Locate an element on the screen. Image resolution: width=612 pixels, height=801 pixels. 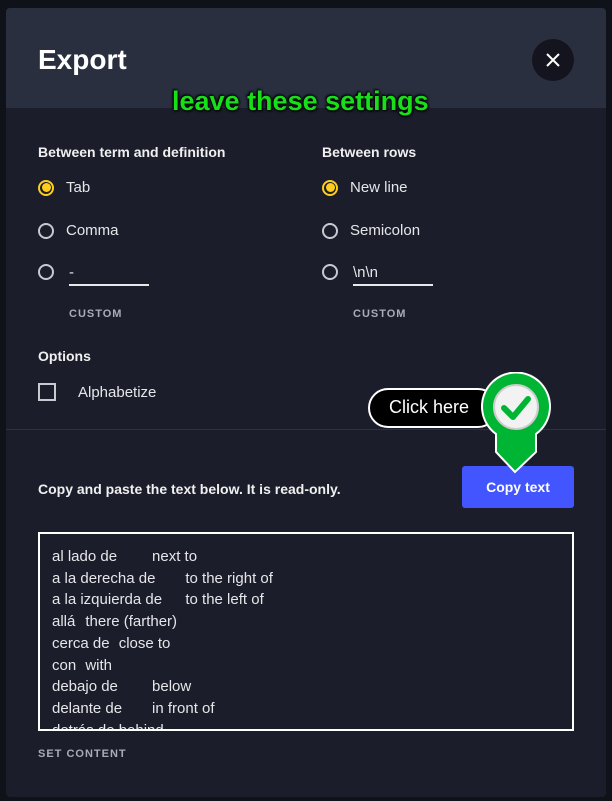
radio-tab: Tab is located at coordinates (64, 187).